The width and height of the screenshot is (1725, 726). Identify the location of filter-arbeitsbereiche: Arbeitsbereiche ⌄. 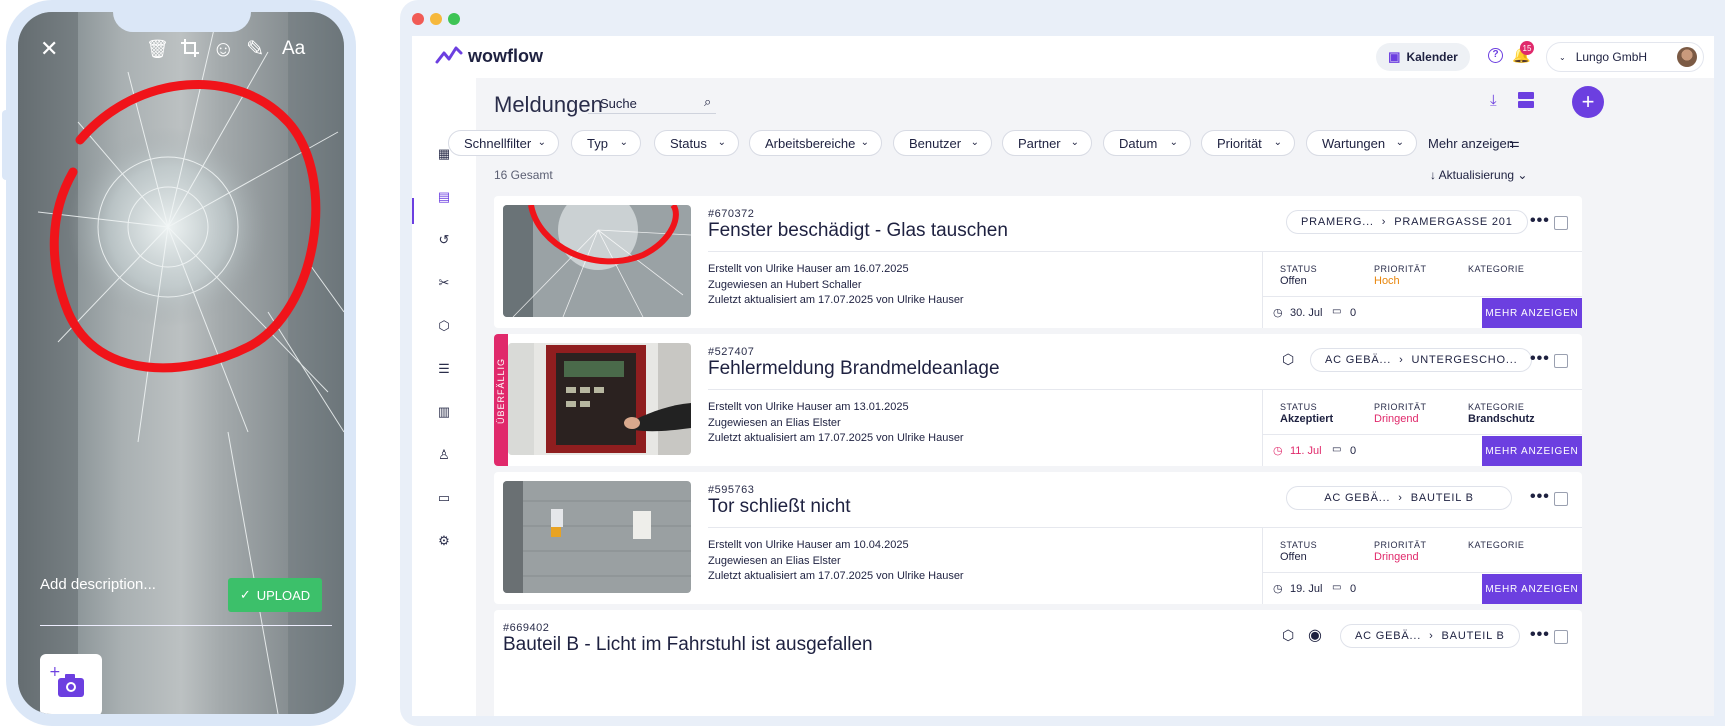
(815, 143).